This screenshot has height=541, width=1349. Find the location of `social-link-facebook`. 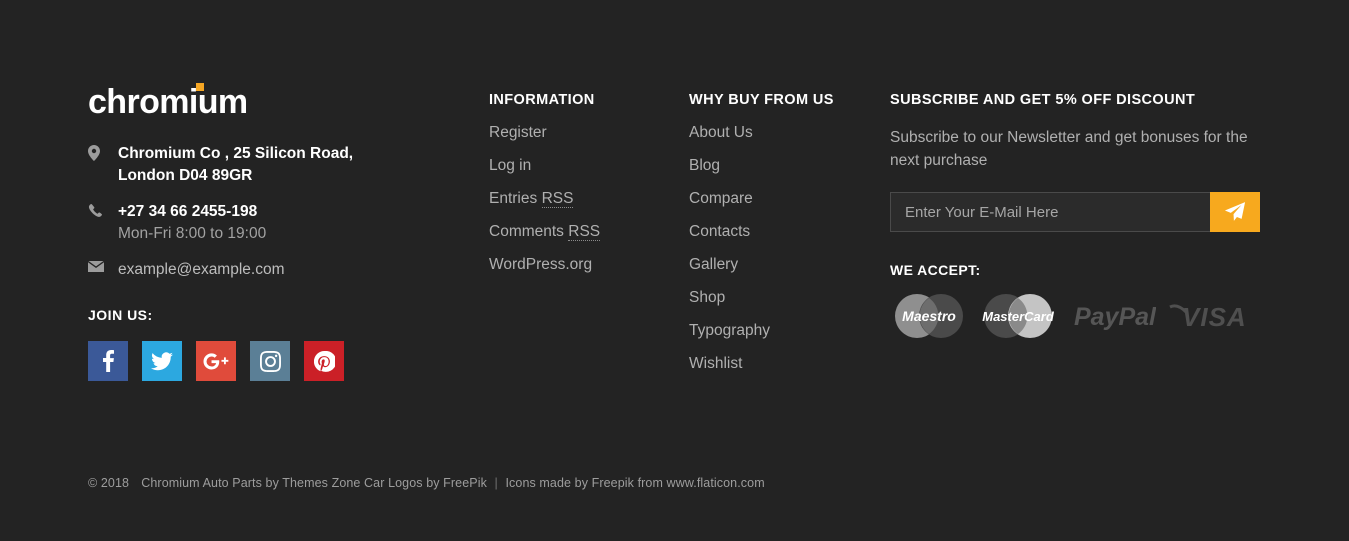

social-link-facebook is located at coordinates (108, 361).